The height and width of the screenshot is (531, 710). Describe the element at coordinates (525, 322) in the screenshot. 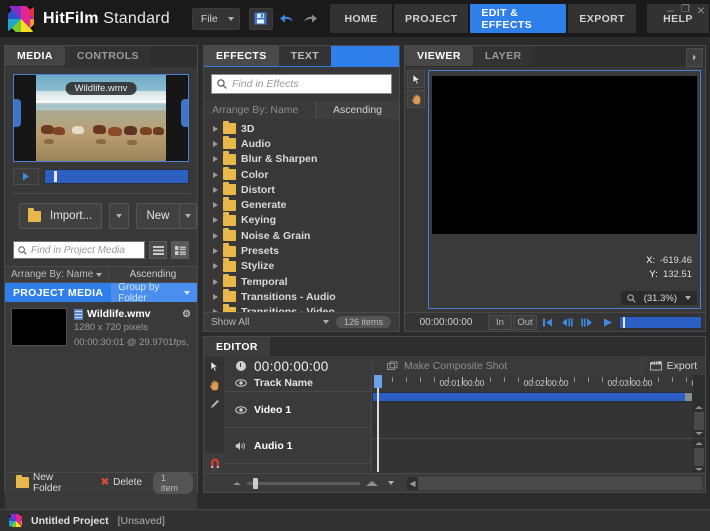

I see `set-out-button: Out` at that location.